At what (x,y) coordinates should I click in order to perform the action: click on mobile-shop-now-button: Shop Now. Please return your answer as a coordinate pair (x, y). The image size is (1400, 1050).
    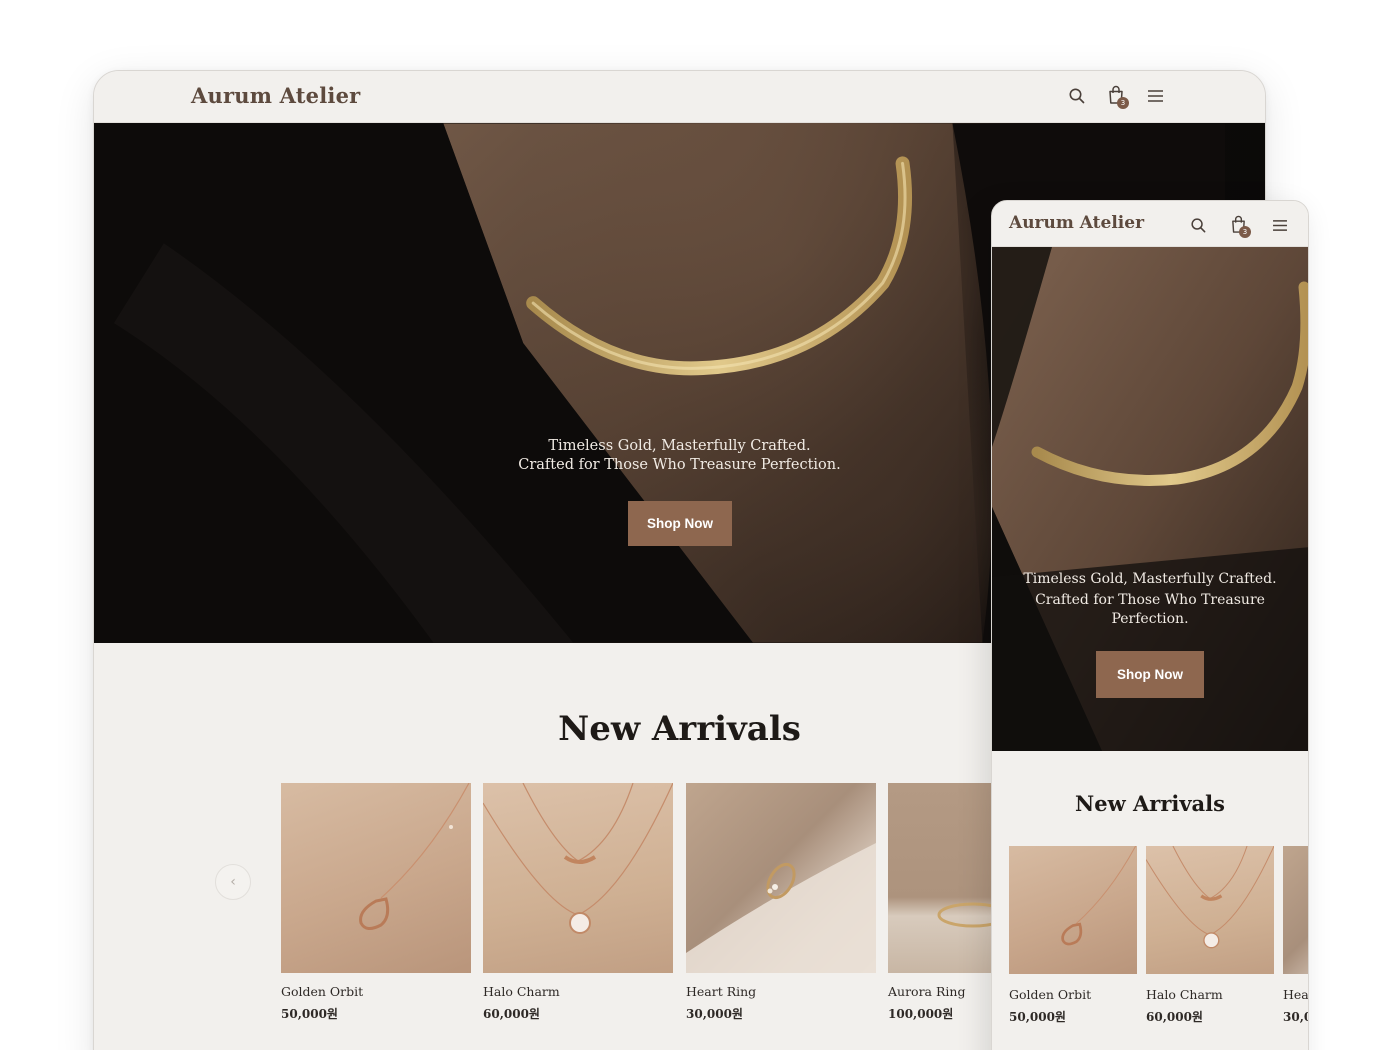
    Looking at the image, I should click on (1150, 674).